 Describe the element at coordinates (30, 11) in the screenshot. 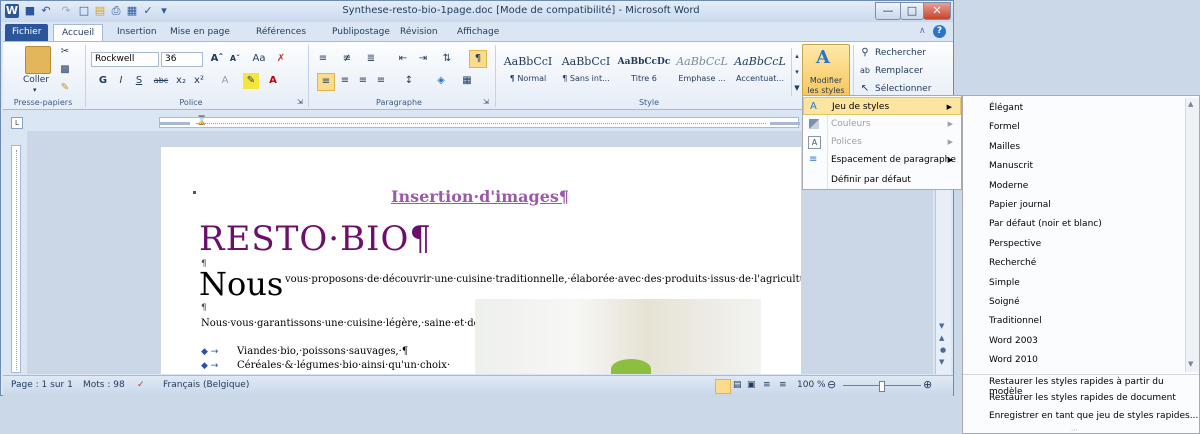

I see `save-icon: ■` at that location.